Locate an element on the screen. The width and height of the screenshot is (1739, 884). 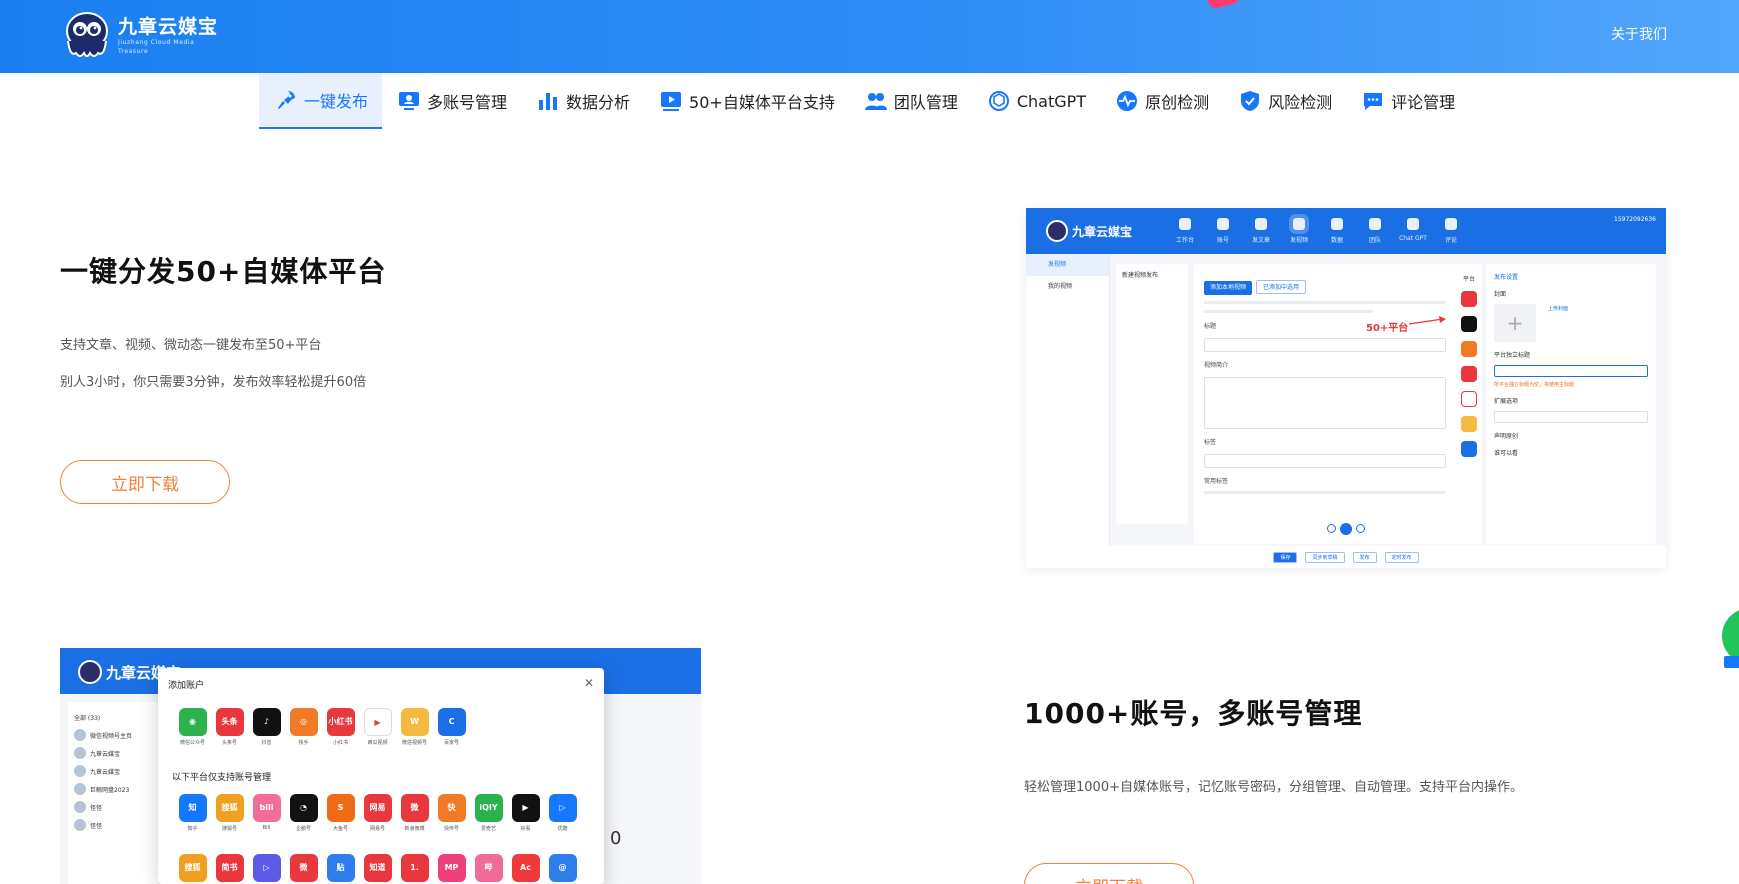
platform-option-label: 搜狐号 is located at coordinates (229, 829).